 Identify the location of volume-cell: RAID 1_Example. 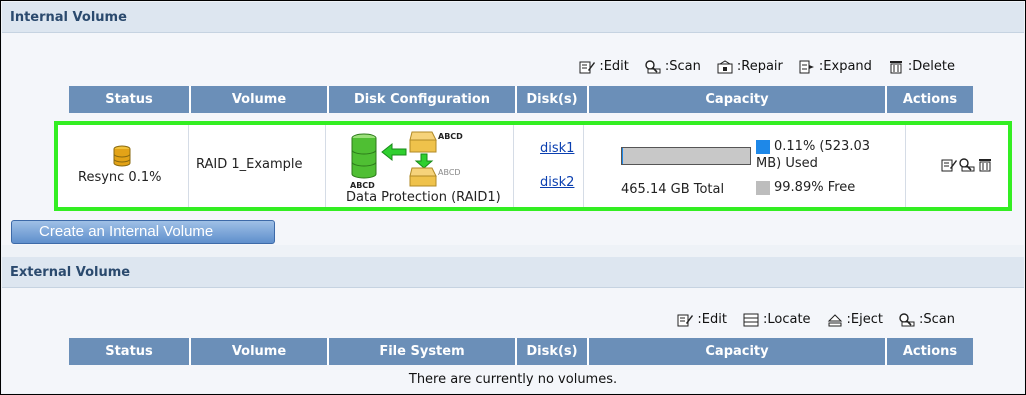
(257, 166).